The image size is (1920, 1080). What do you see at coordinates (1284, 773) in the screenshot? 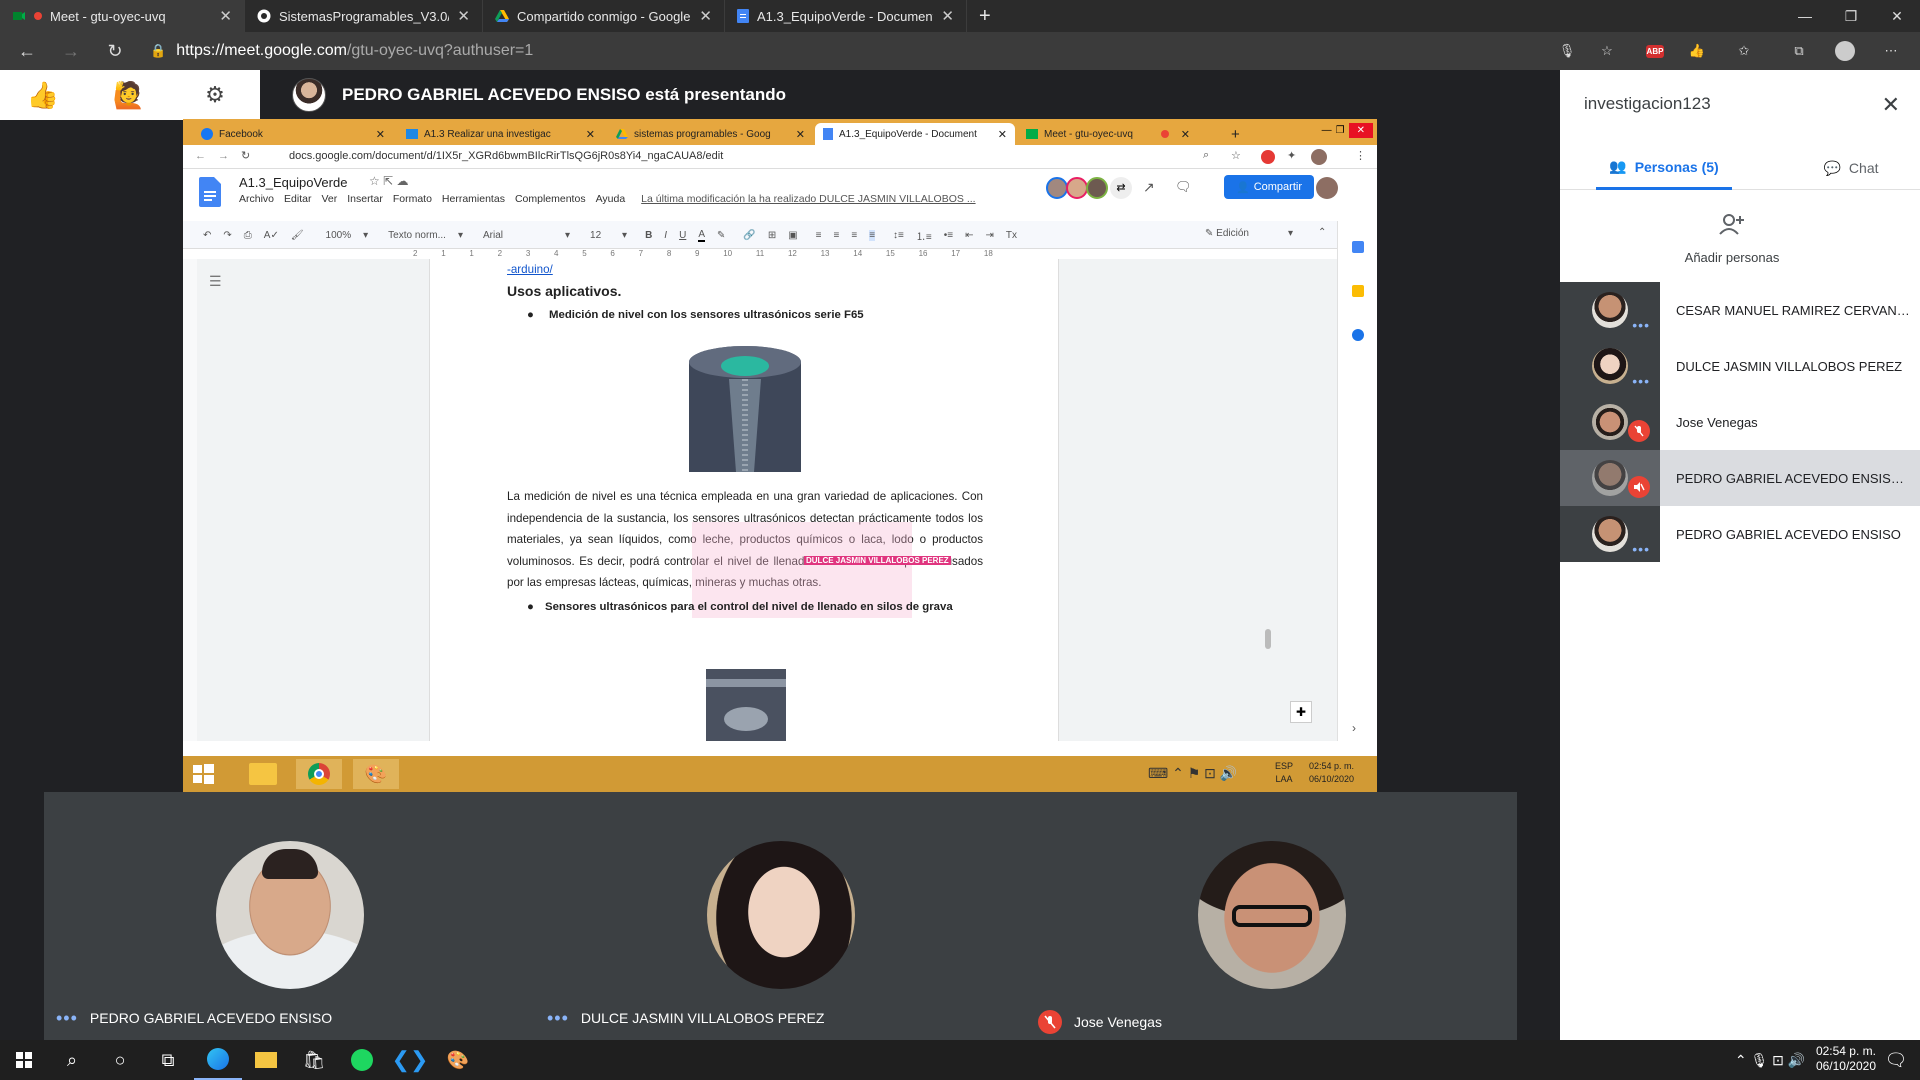
I see `inner-lang: ESP LAA` at bounding box center [1284, 773].